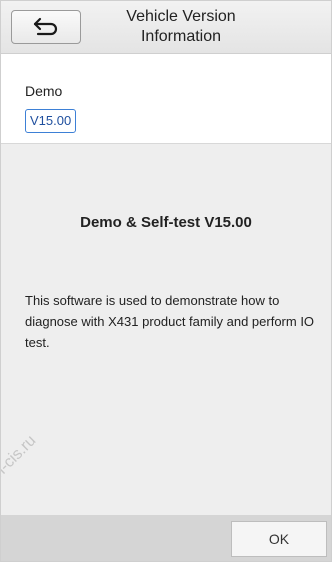  What do you see at coordinates (166, 222) in the screenshot?
I see `software-heading: Demo & Self-test V15.00` at bounding box center [166, 222].